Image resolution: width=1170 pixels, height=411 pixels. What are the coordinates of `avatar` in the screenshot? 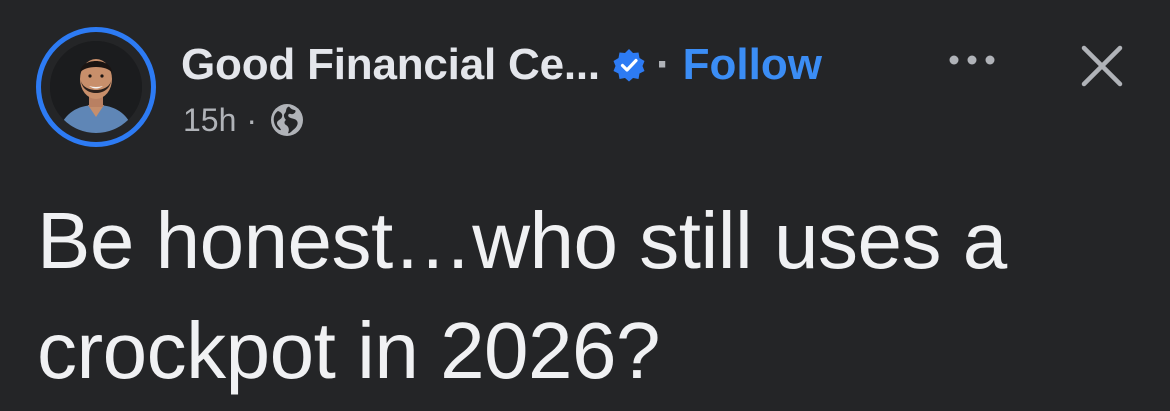 It's located at (96, 87).